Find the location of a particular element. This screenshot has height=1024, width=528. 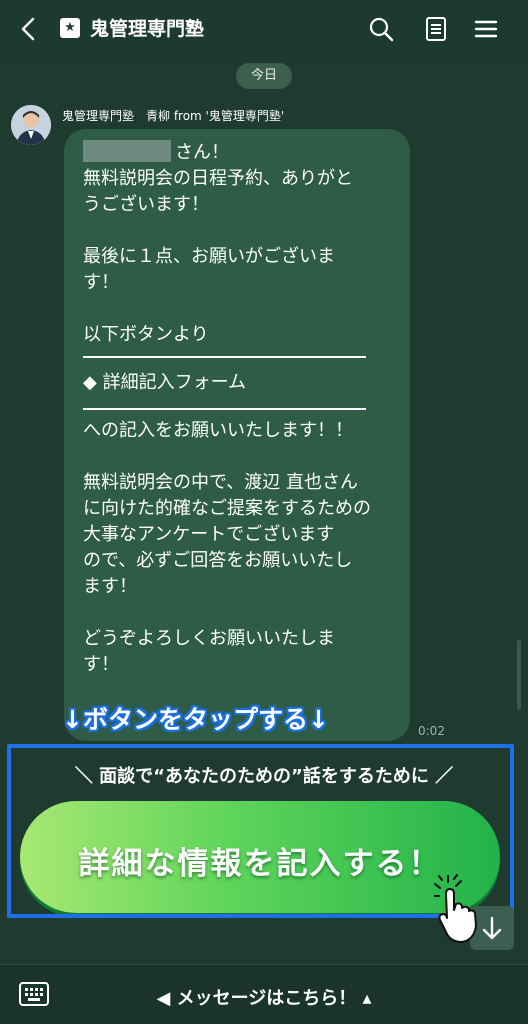

message-time: 0:02 is located at coordinates (431, 731).